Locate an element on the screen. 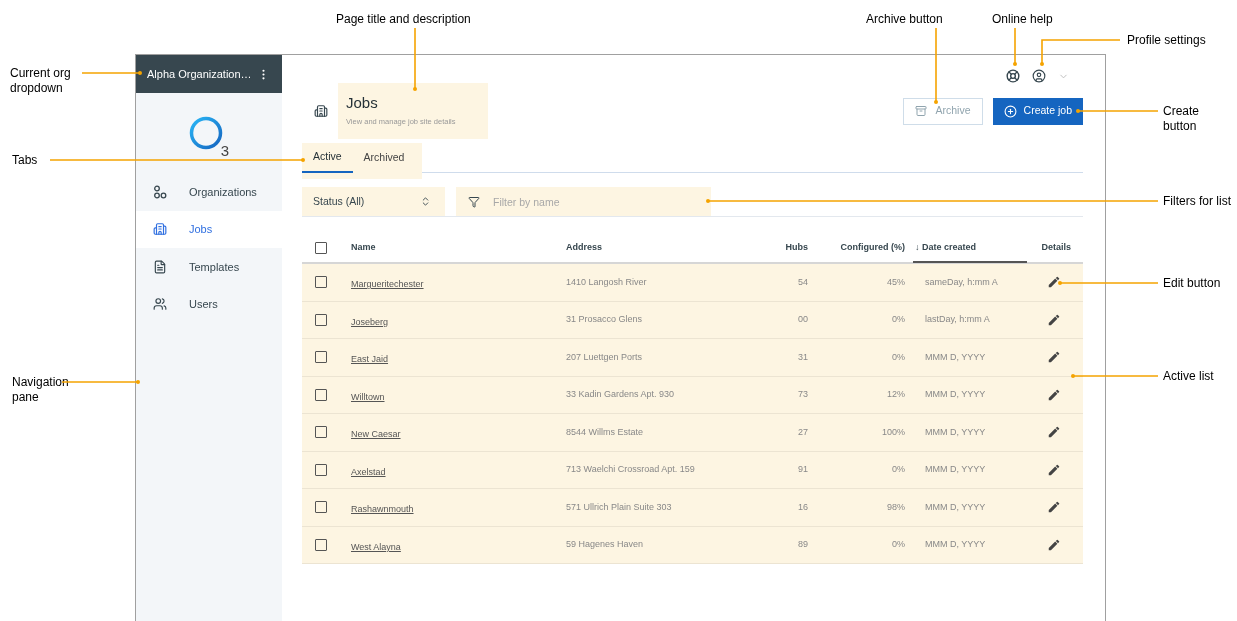 Image resolution: width=1237 pixels, height=621 pixels. column-header: Configured (%) is located at coordinates (864, 248).